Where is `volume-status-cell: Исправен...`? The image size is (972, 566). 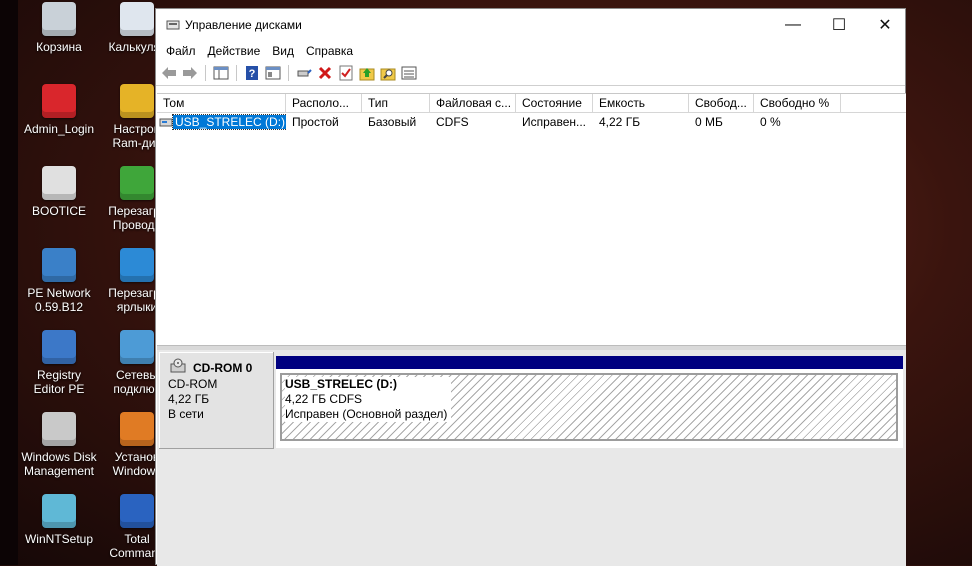
volume-status-cell: Исправен... is located at coordinates (554, 122).